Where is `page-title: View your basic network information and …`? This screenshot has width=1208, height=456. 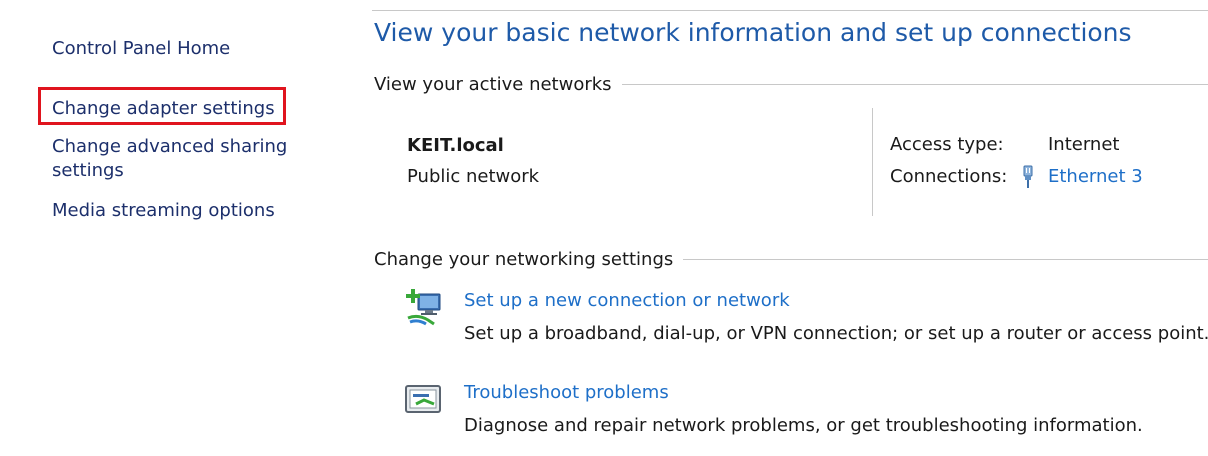
page-title: View your basic network information and … is located at coordinates (753, 32).